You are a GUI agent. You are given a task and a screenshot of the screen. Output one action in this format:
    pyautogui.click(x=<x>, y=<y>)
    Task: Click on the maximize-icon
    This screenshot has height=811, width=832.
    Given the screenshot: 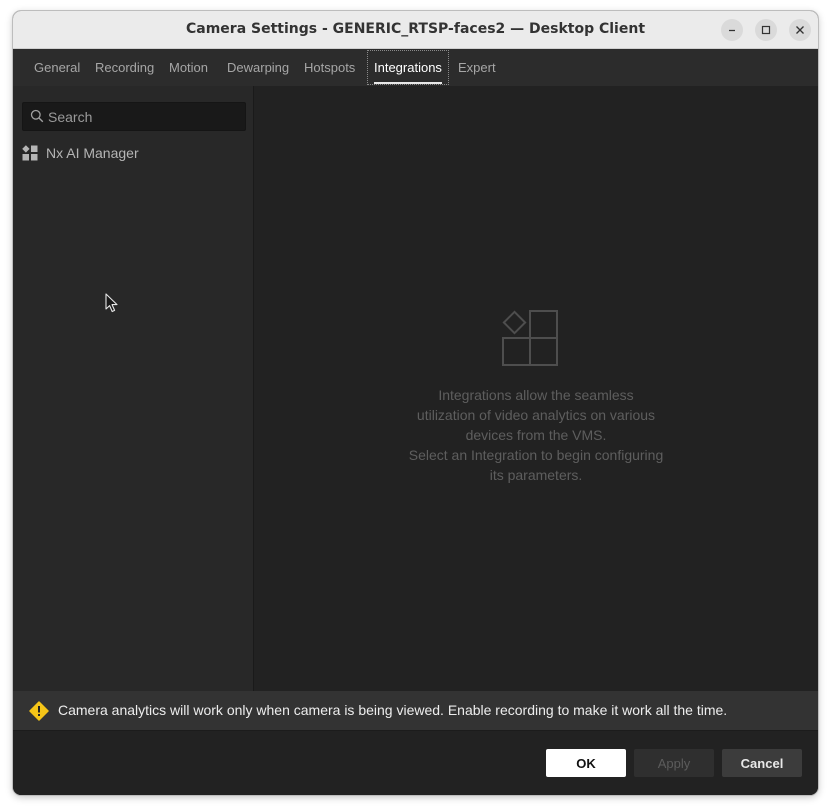 What is the action you would take?
    pyautogui.click(x=766, y=30)
    